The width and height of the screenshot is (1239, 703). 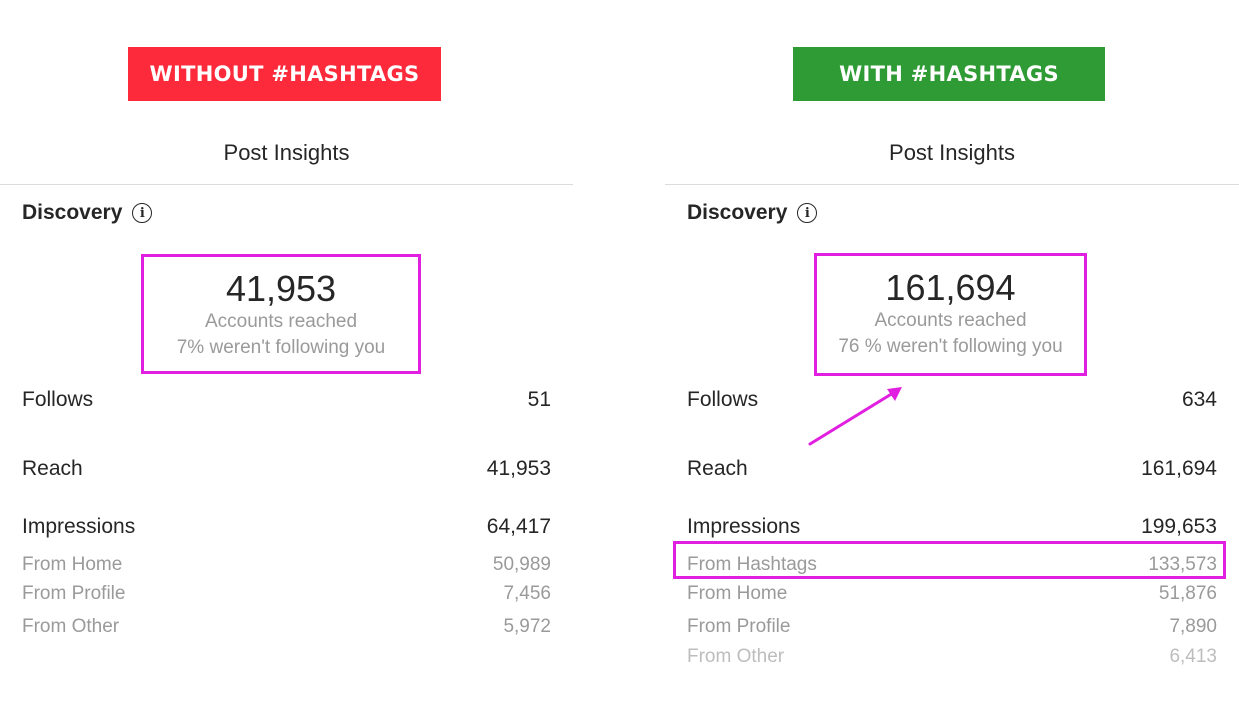 I want to click on source-value: 133,573, so click(x=1182, y=564).